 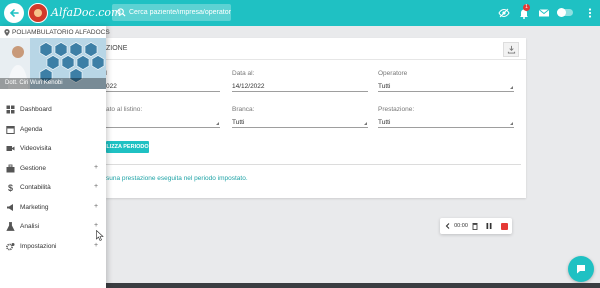 What do you see at coordinates (117, 48) in the screenshot?
I see `page-title: ZIONE` at bounding box center [117, 48].